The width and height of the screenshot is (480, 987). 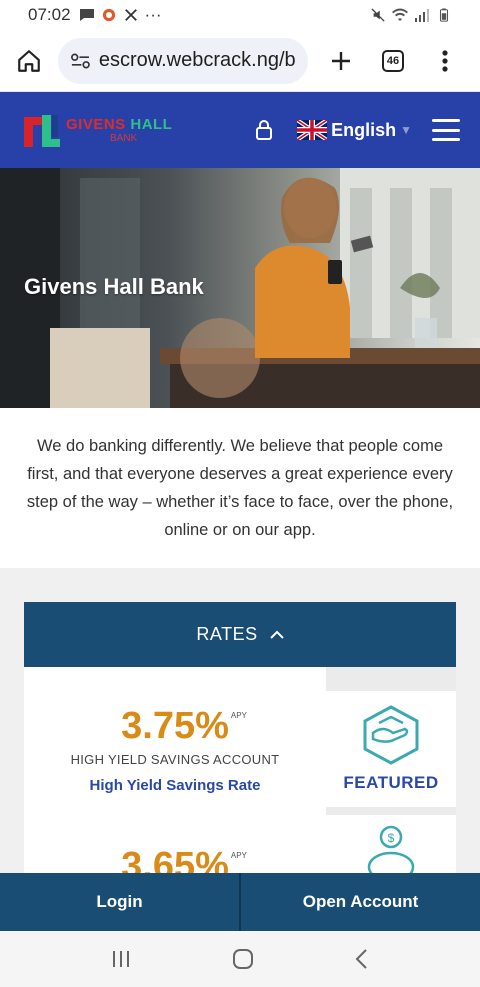 I want to click on home-icon, so click(x=29, y=60).